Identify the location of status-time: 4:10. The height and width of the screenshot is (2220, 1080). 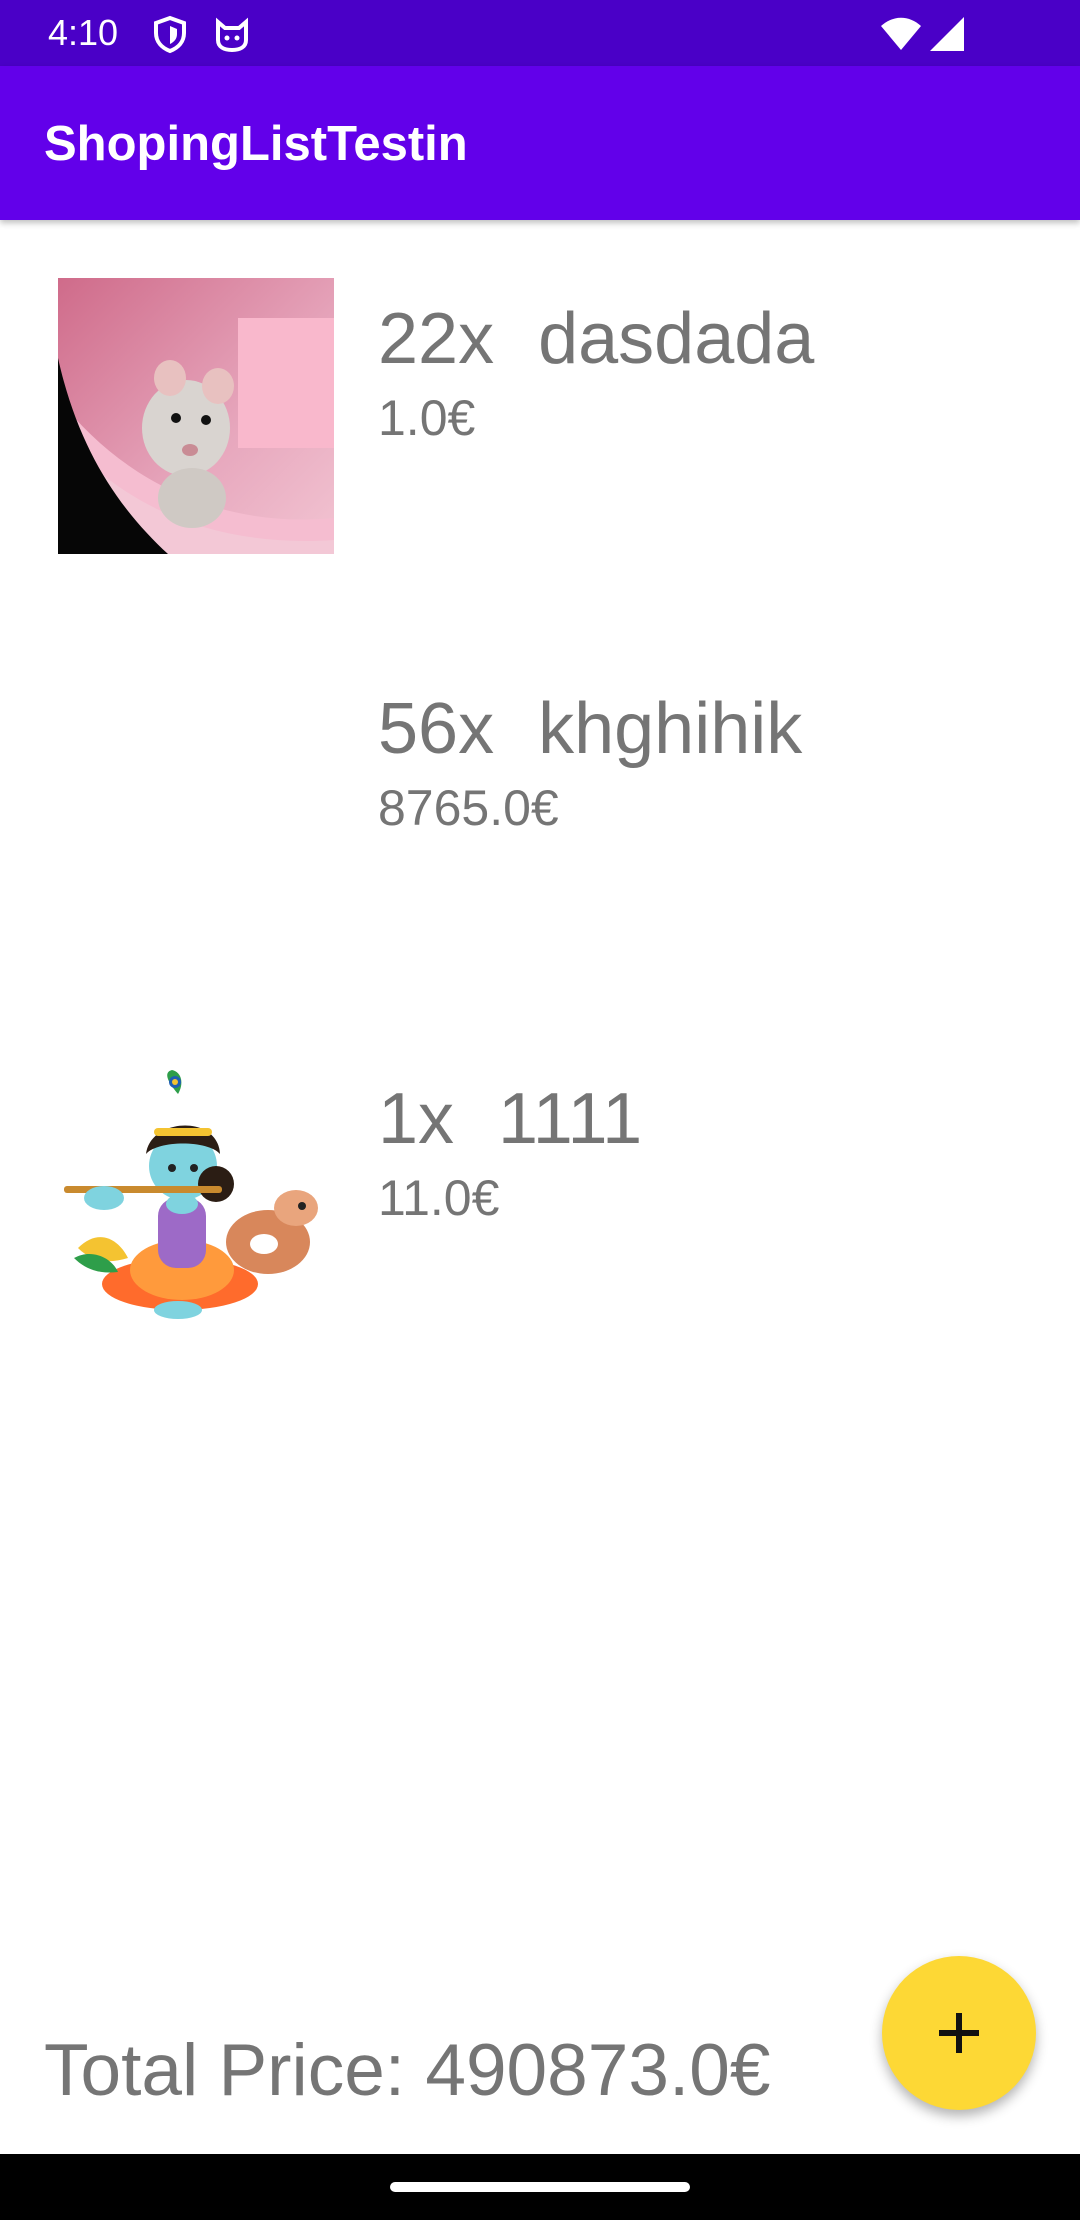
(83, 32).